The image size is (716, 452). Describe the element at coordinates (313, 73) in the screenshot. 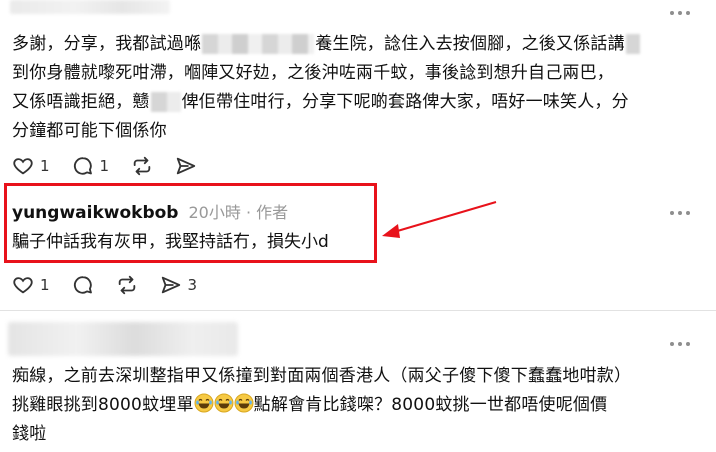

I see `post-line-2: 到你身體就嚟死咁滯，嗰陣又好攰，之後沖咗兩千蚊，事後諗到想升自己兩巴，` at that location.